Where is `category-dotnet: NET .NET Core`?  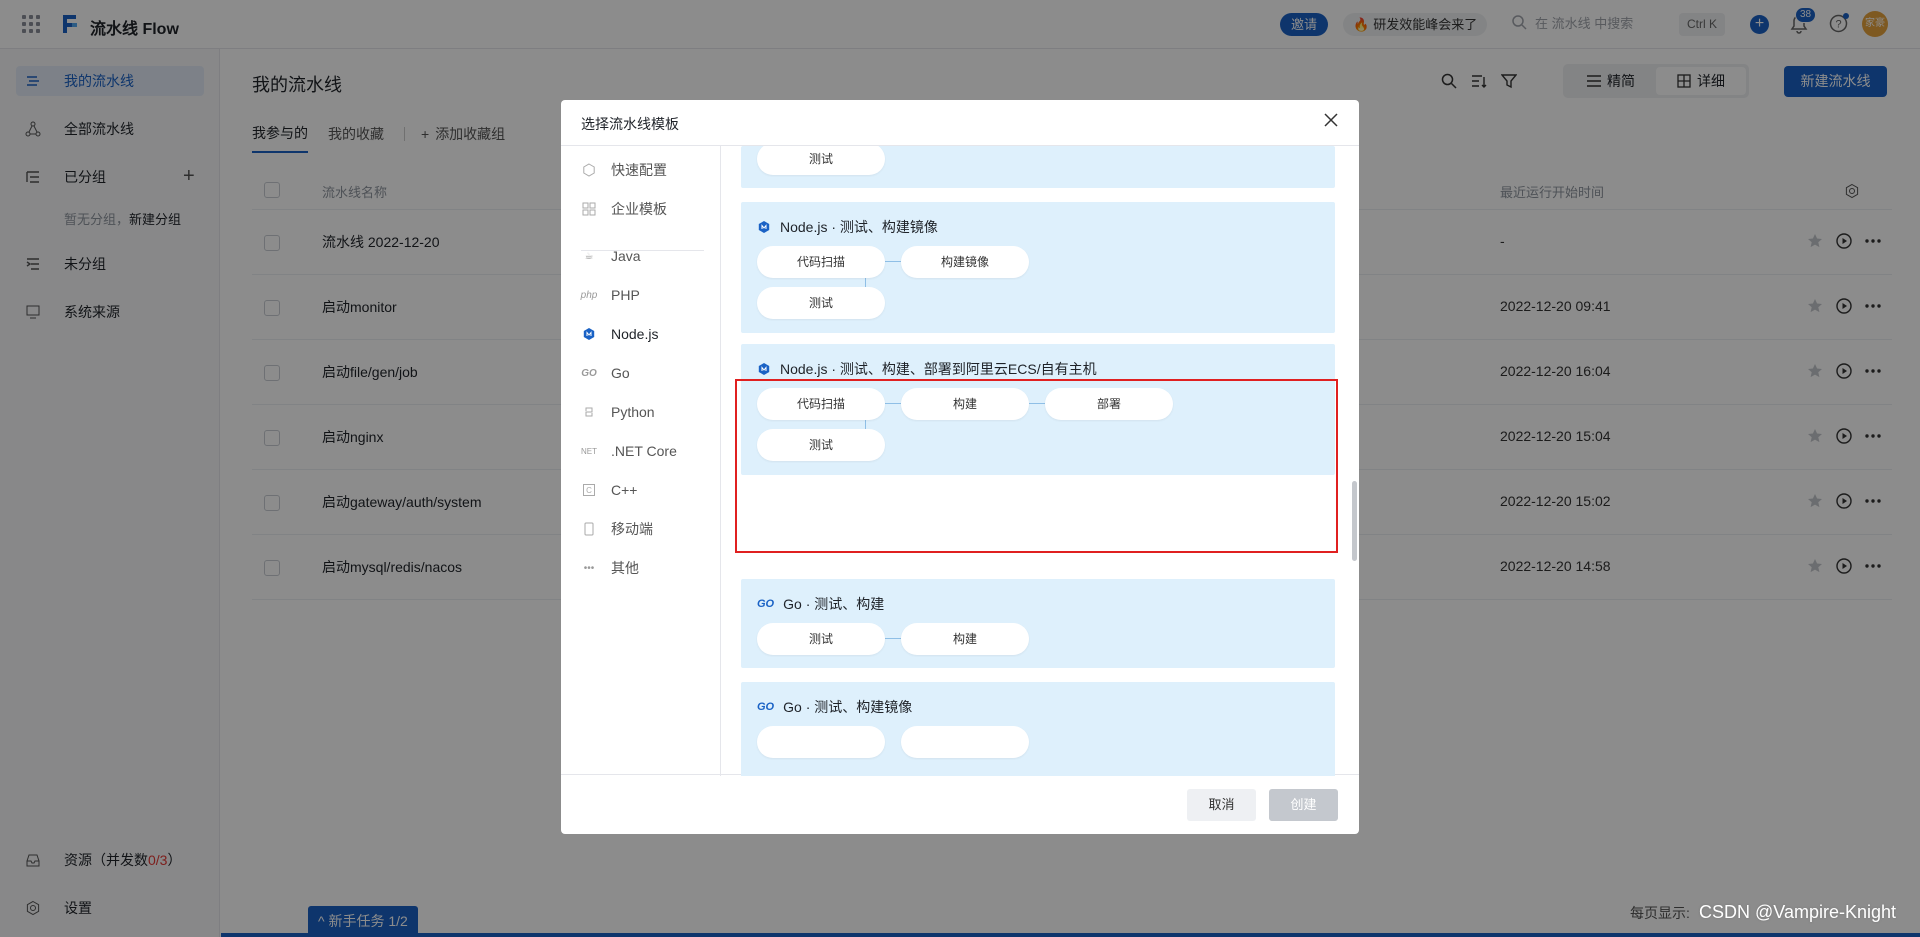
category-dotnet: NET .NET Core is located at coordinates (629, 451).